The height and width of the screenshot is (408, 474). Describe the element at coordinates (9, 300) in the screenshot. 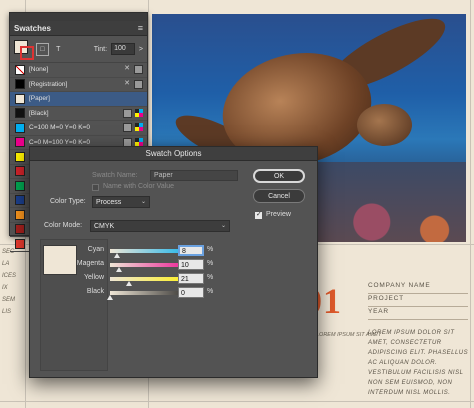

I see `left-text-line: SEM` at that location.